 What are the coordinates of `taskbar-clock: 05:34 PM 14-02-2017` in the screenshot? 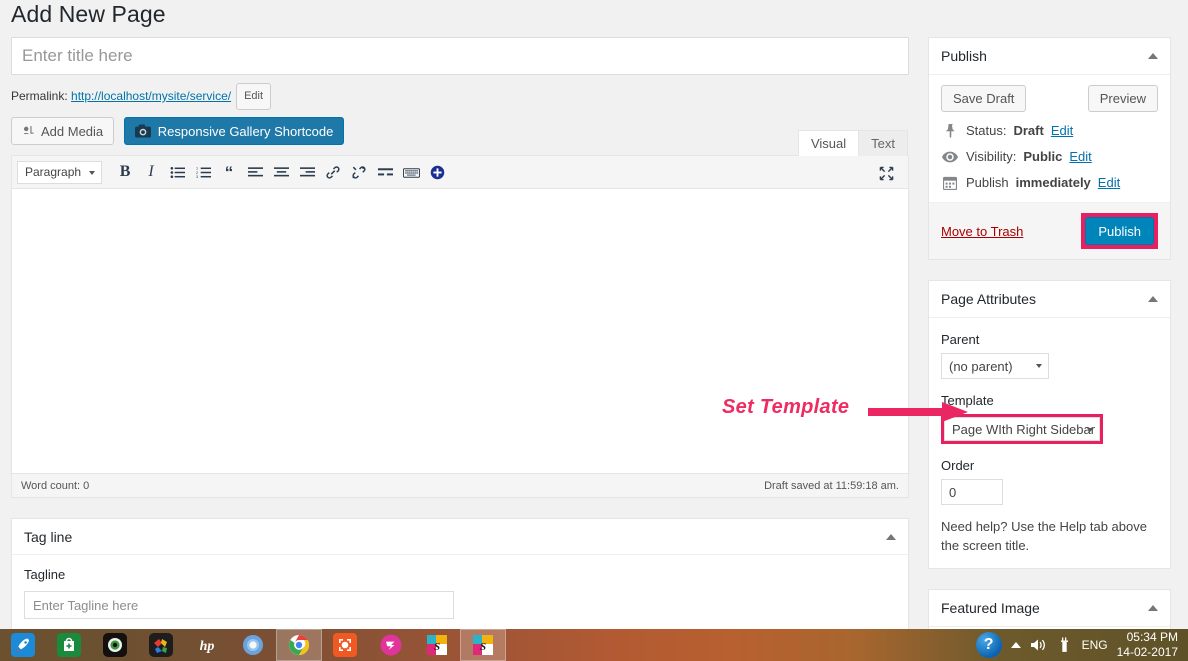 It's located at (1149, 645).